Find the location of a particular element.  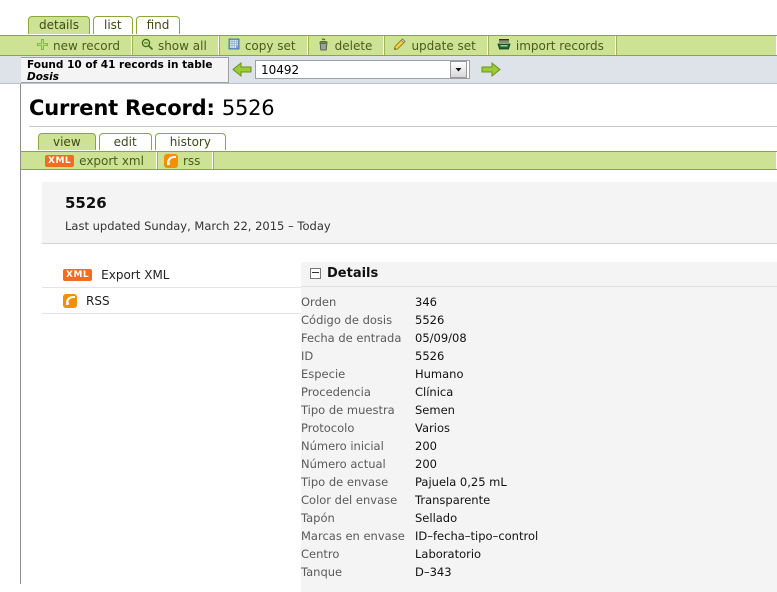

magnifier-icon is located at coordinates (147, 45).